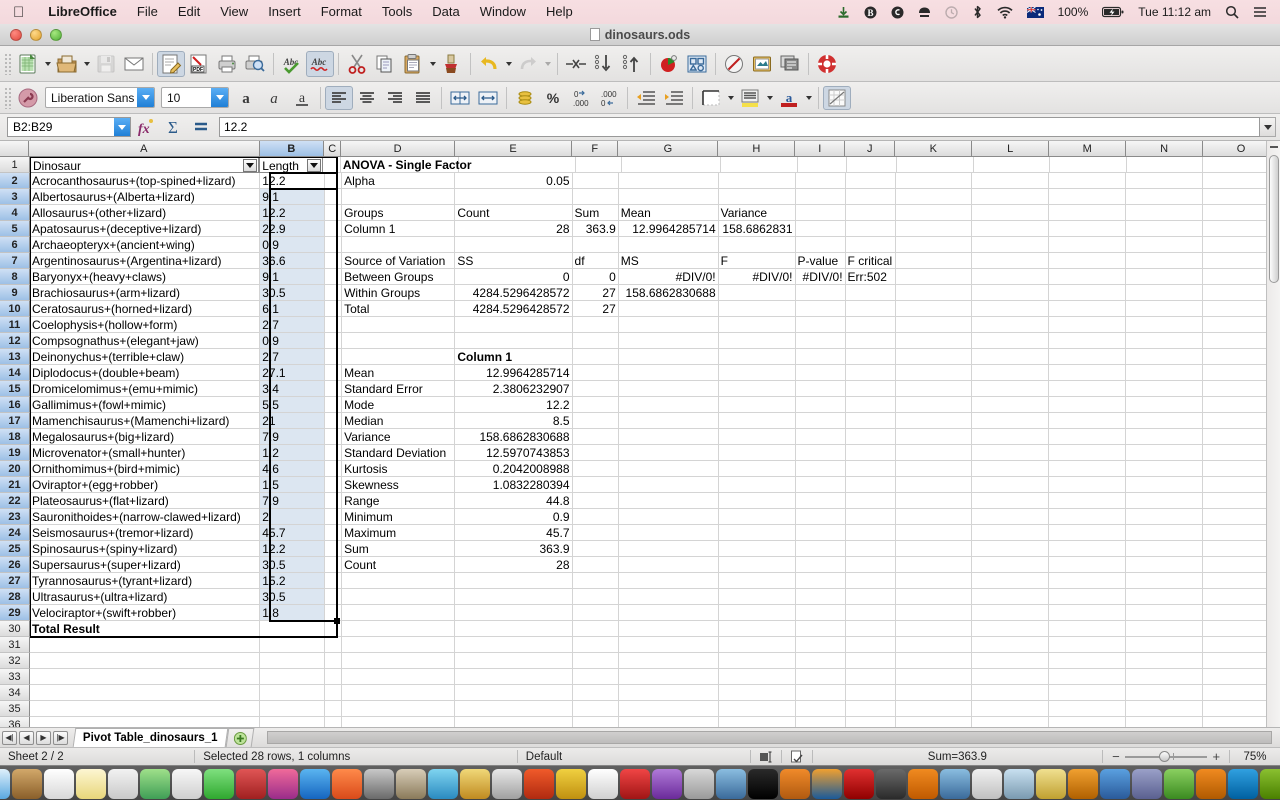  I want to click on row-header-21: 21, so click(15, 485).